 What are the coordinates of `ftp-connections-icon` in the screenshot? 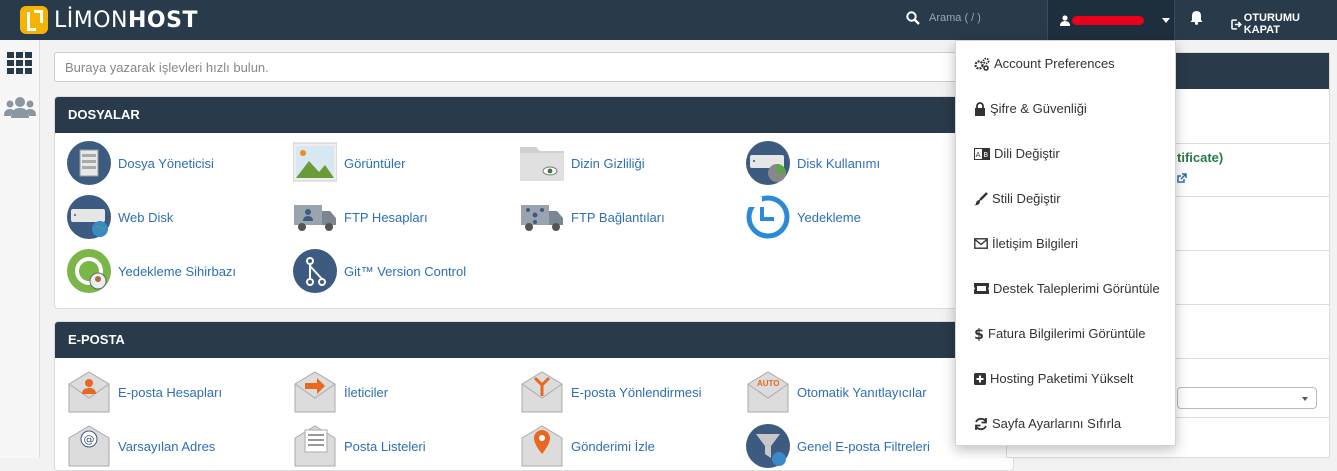 It's located at (542, 218).